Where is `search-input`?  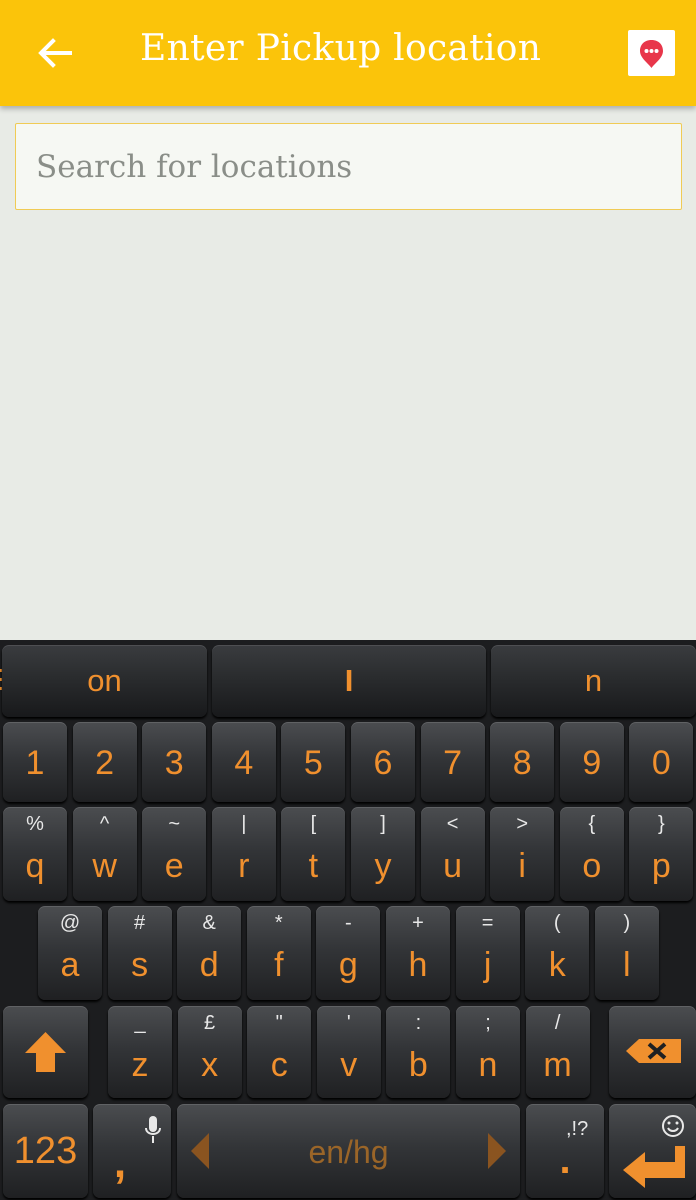
search-input is located at coordinates (348, 166).